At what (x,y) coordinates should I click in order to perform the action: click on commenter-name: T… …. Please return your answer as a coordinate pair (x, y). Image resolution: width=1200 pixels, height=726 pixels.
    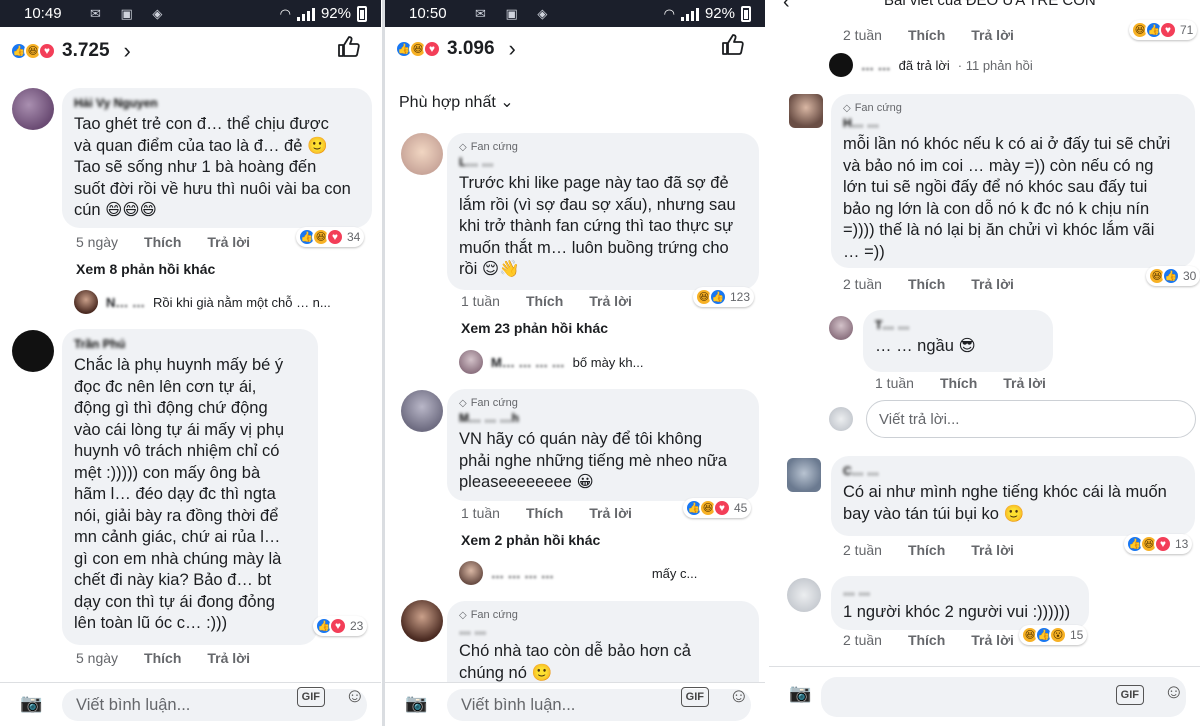
    Looking at the image, I should click on (958, 325).